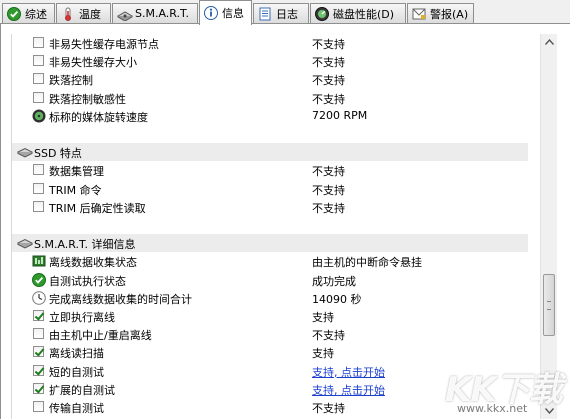 Image resolution: width=570 pixels, height=419 pixels. I want to click on row-label: 传输自测试, so click(76, 408).